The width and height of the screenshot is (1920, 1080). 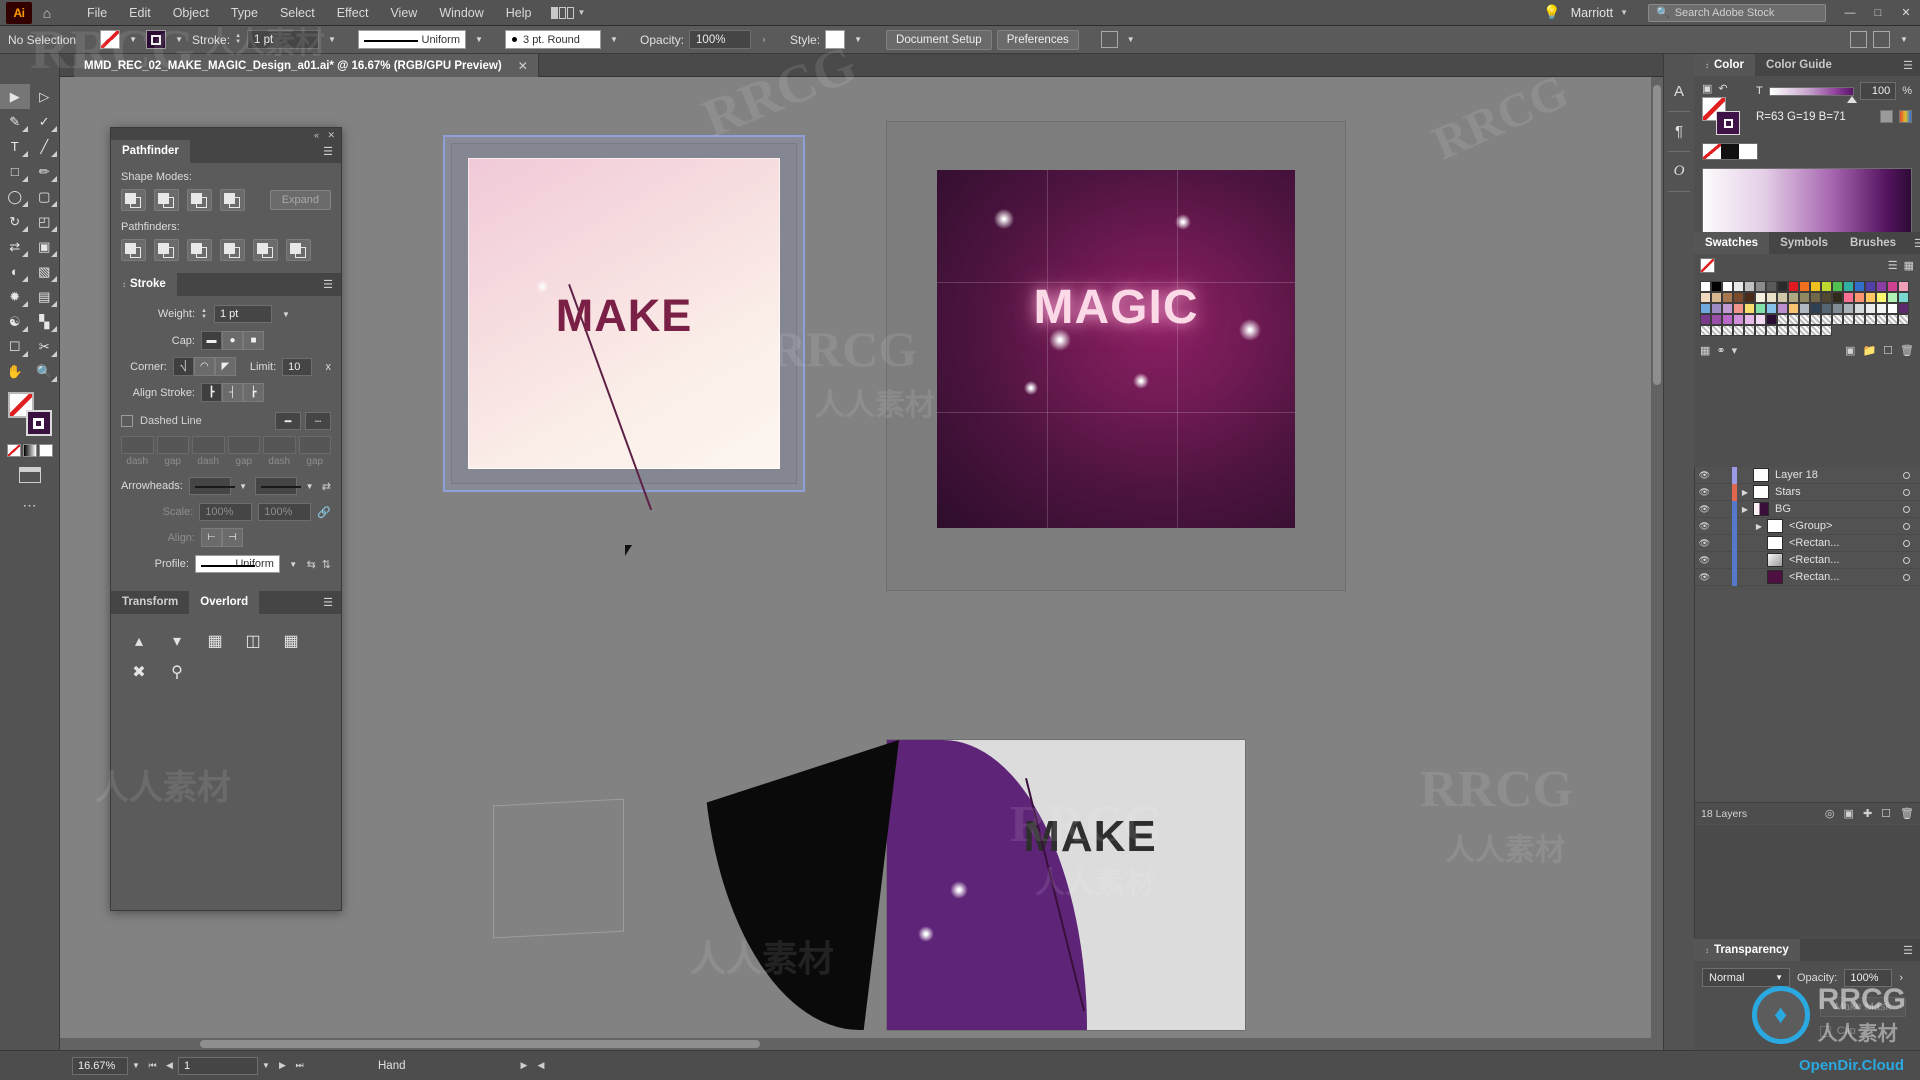 I want to click on round-cap-button: ●, so click(x=232, y=340).